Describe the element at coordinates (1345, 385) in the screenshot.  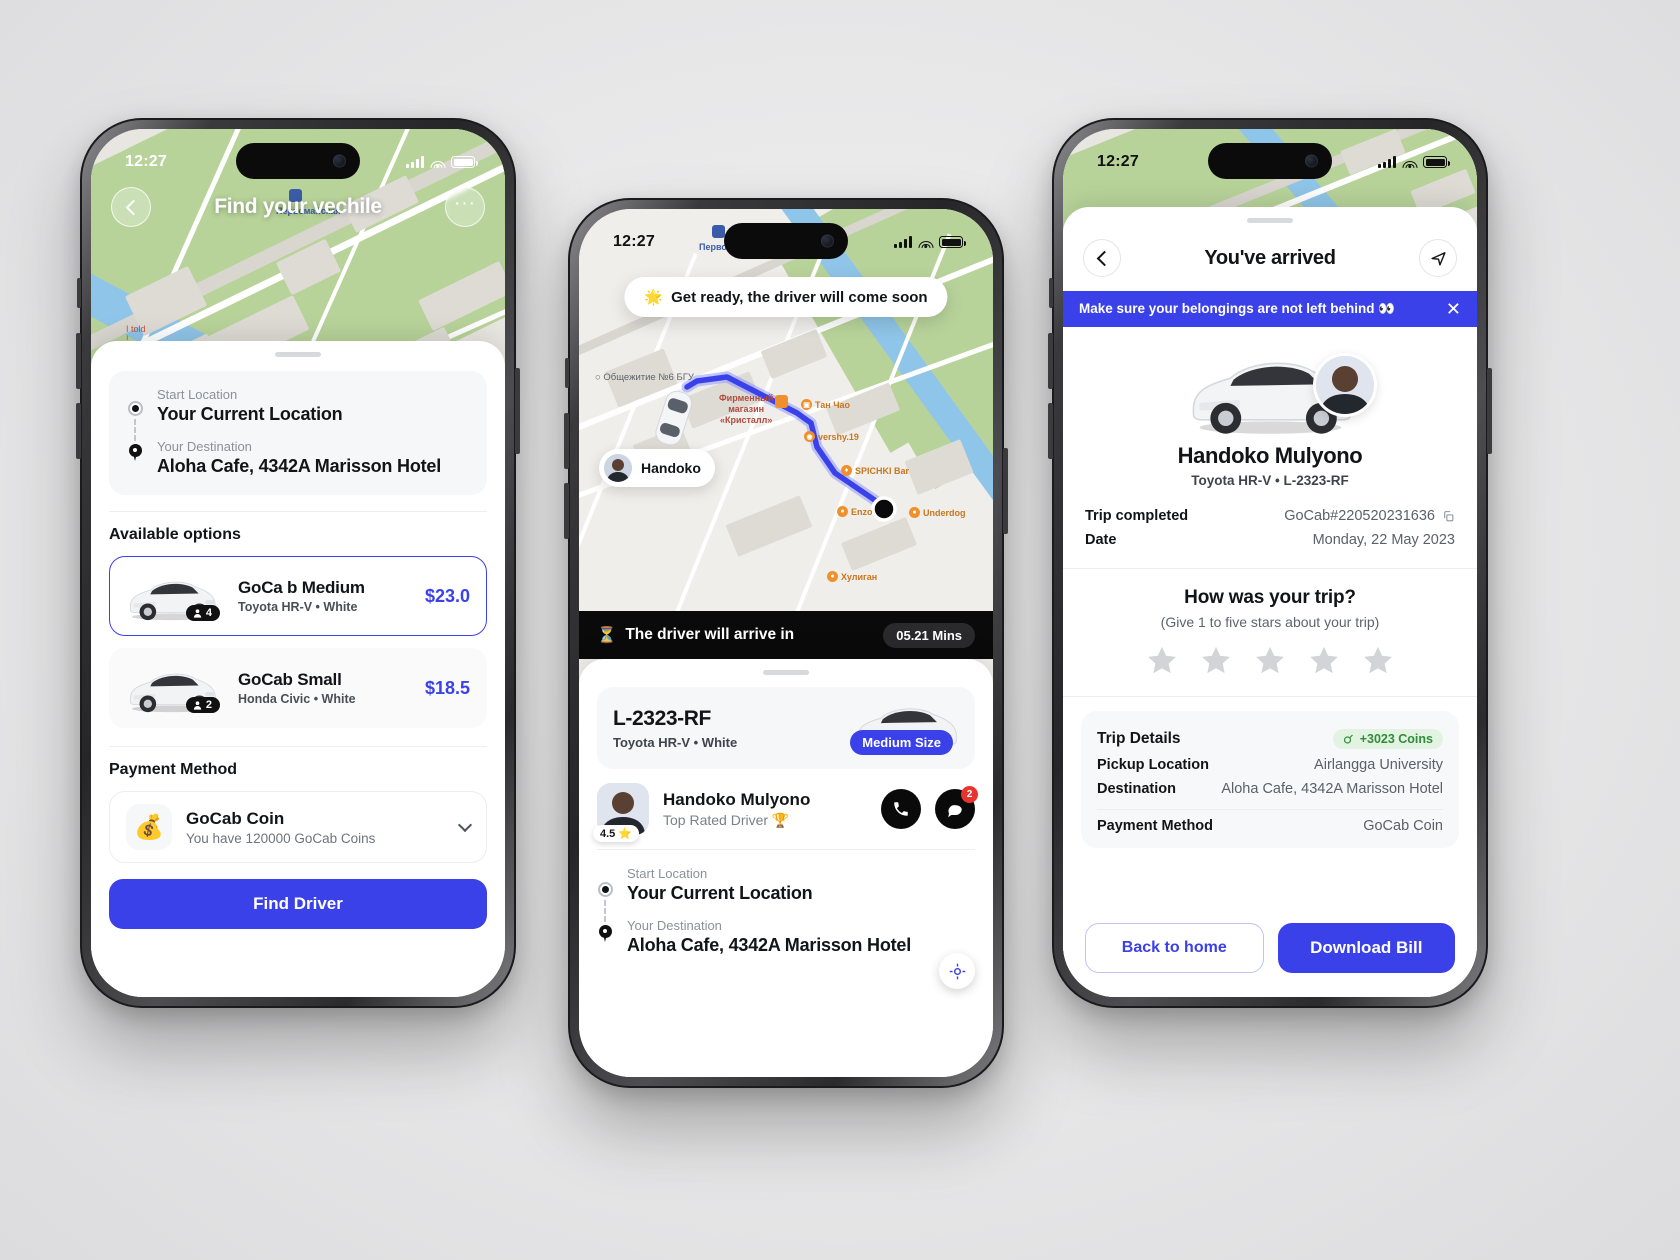
I see `driver-avatar` at that location.